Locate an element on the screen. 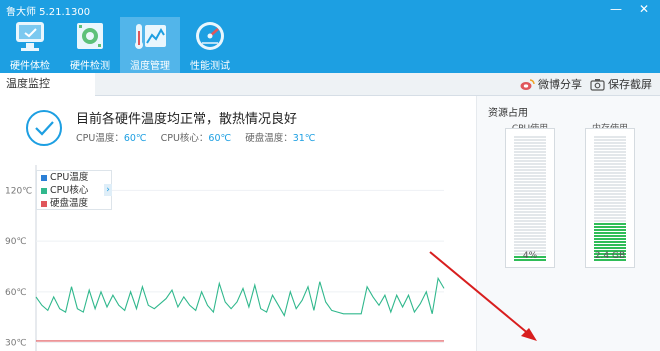  mem-usage-bar is located at coordinates (610, 198).